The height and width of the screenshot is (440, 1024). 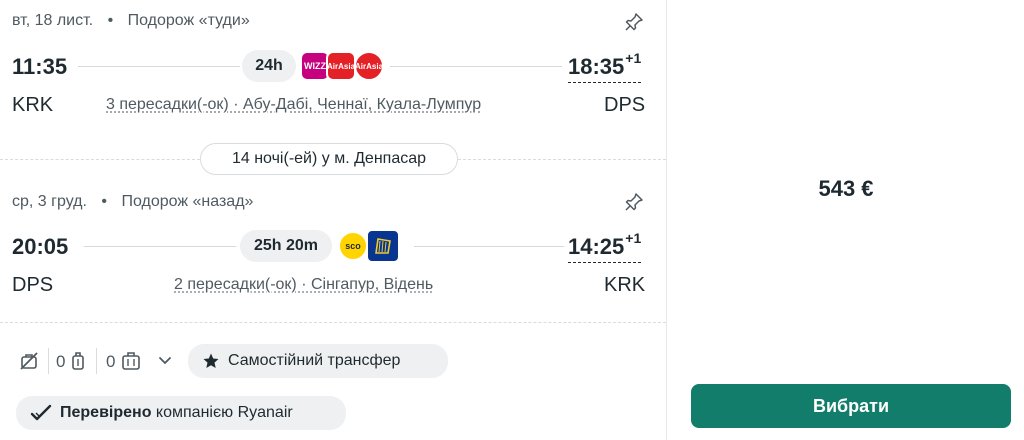 What do you see at coordinates (851, 406) in the screenshot?
I see `select-button: Вибрати` at bounding box center [851, 406].